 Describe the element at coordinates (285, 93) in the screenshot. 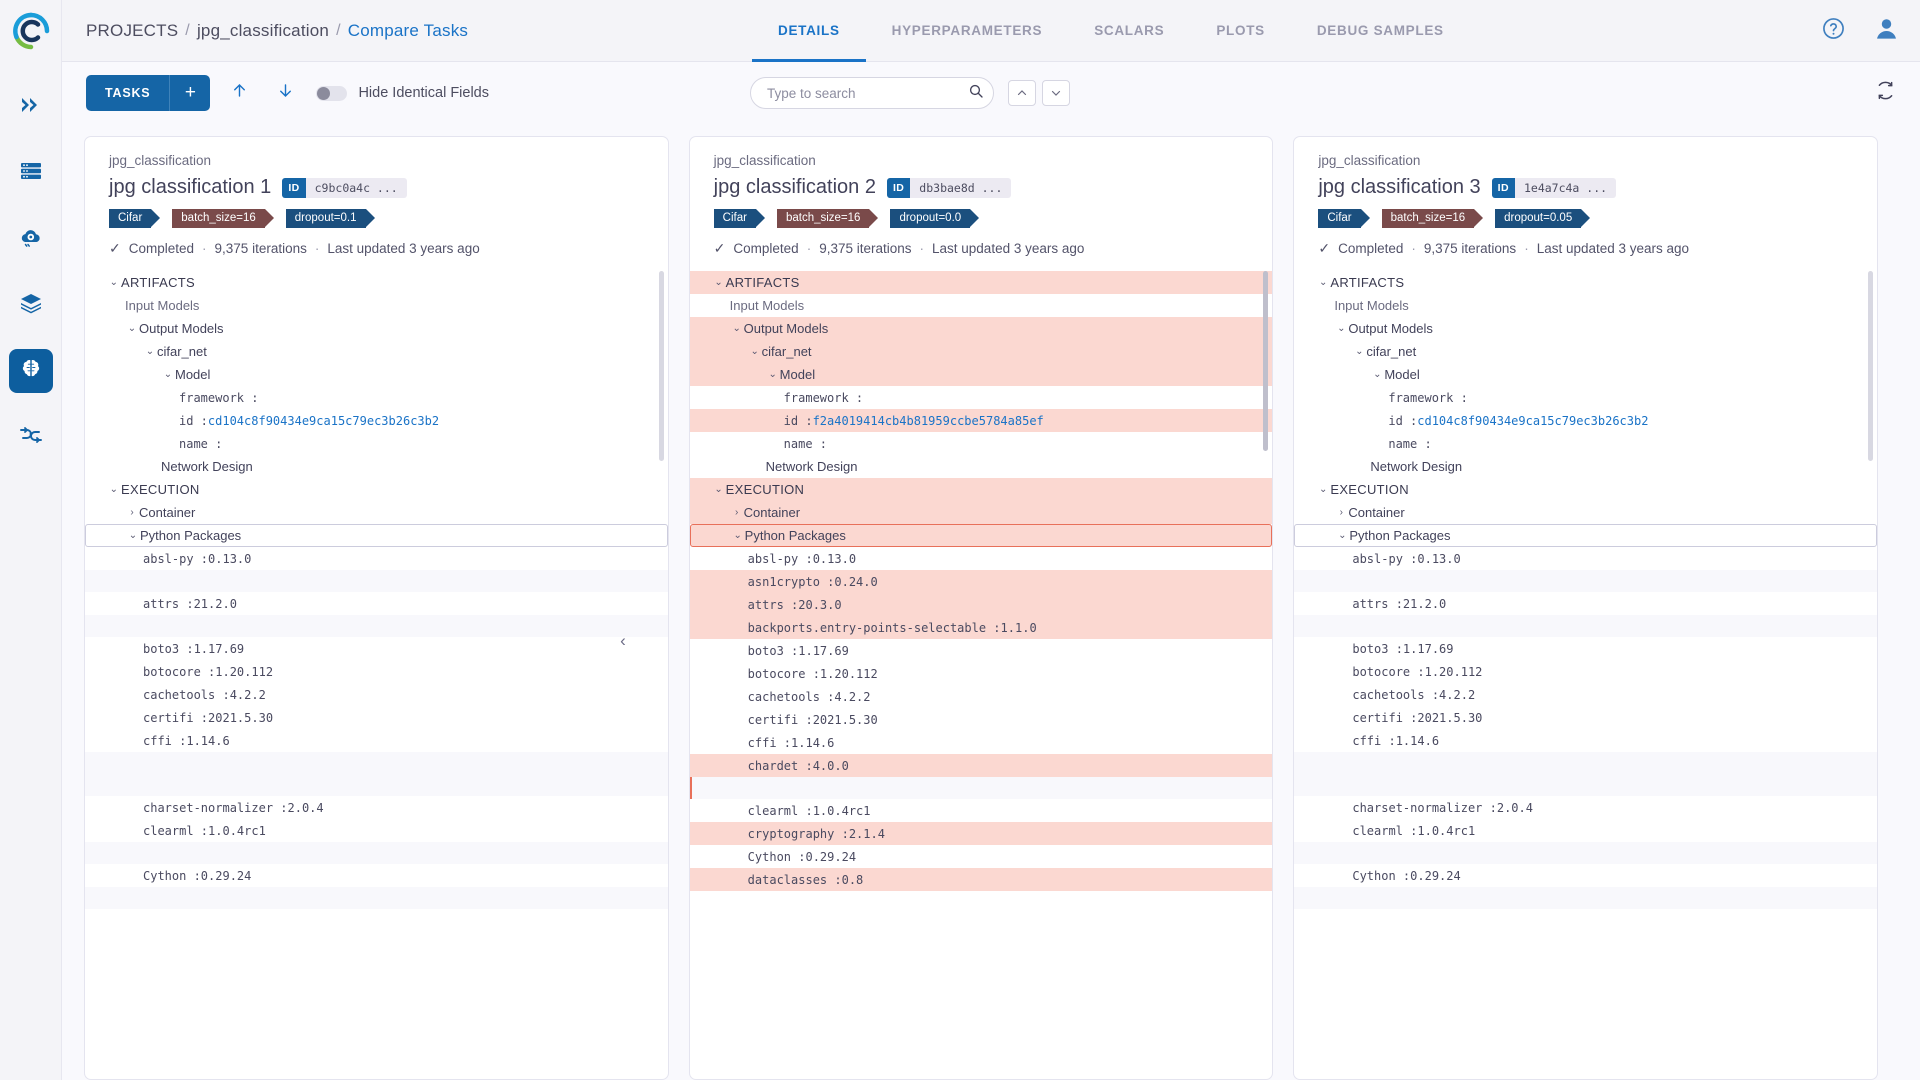

I see `next-diff-button` at that location.